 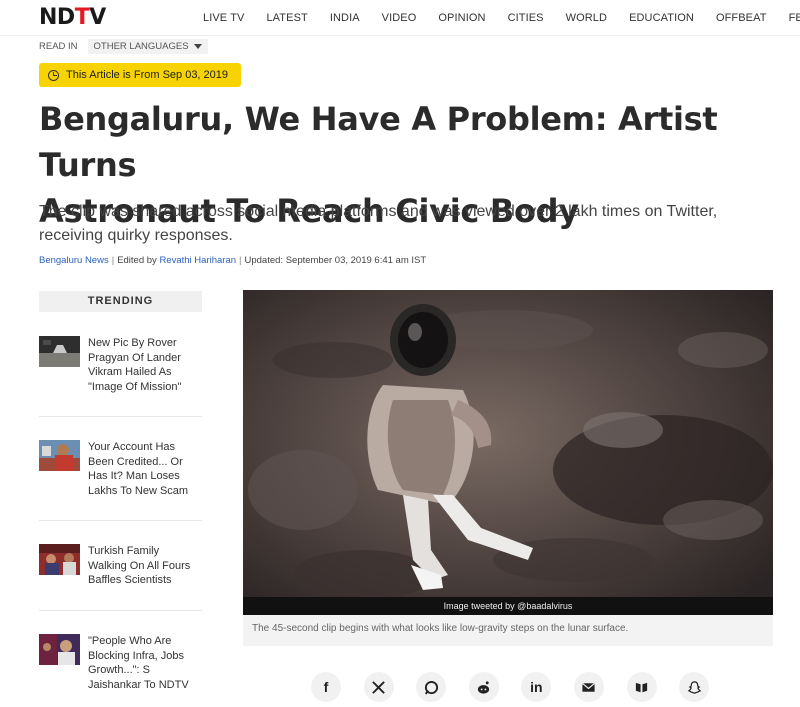 I want to click on clock-icon, so click(x=53, y=75).